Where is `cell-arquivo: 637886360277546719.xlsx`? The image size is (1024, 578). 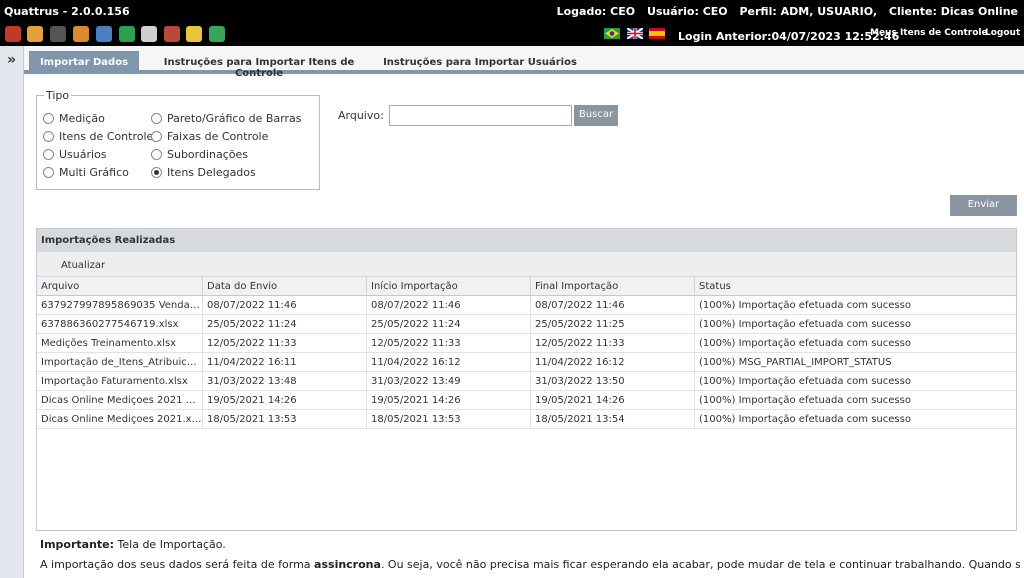
cell-arquivo: 637886360277546719.xlsx is located at coordinates (120, 324).